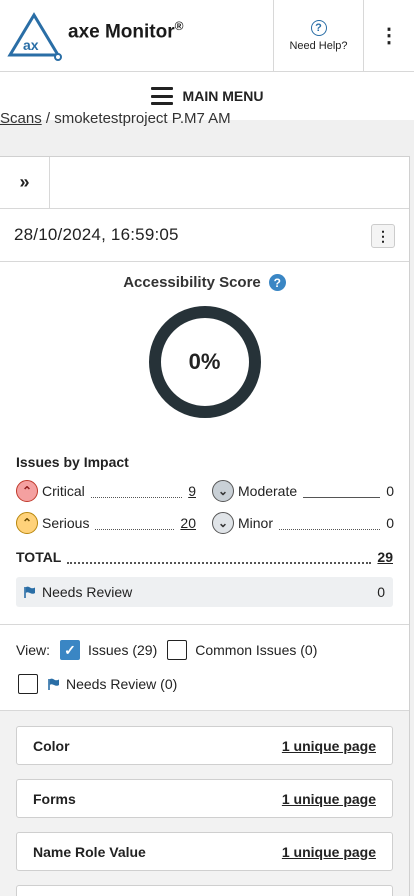  What do you see at coordinates (303, 491) in the screenshot?
I see `impact-moderate: ⌄ Moderate 0` at bounding box center [303, 491].